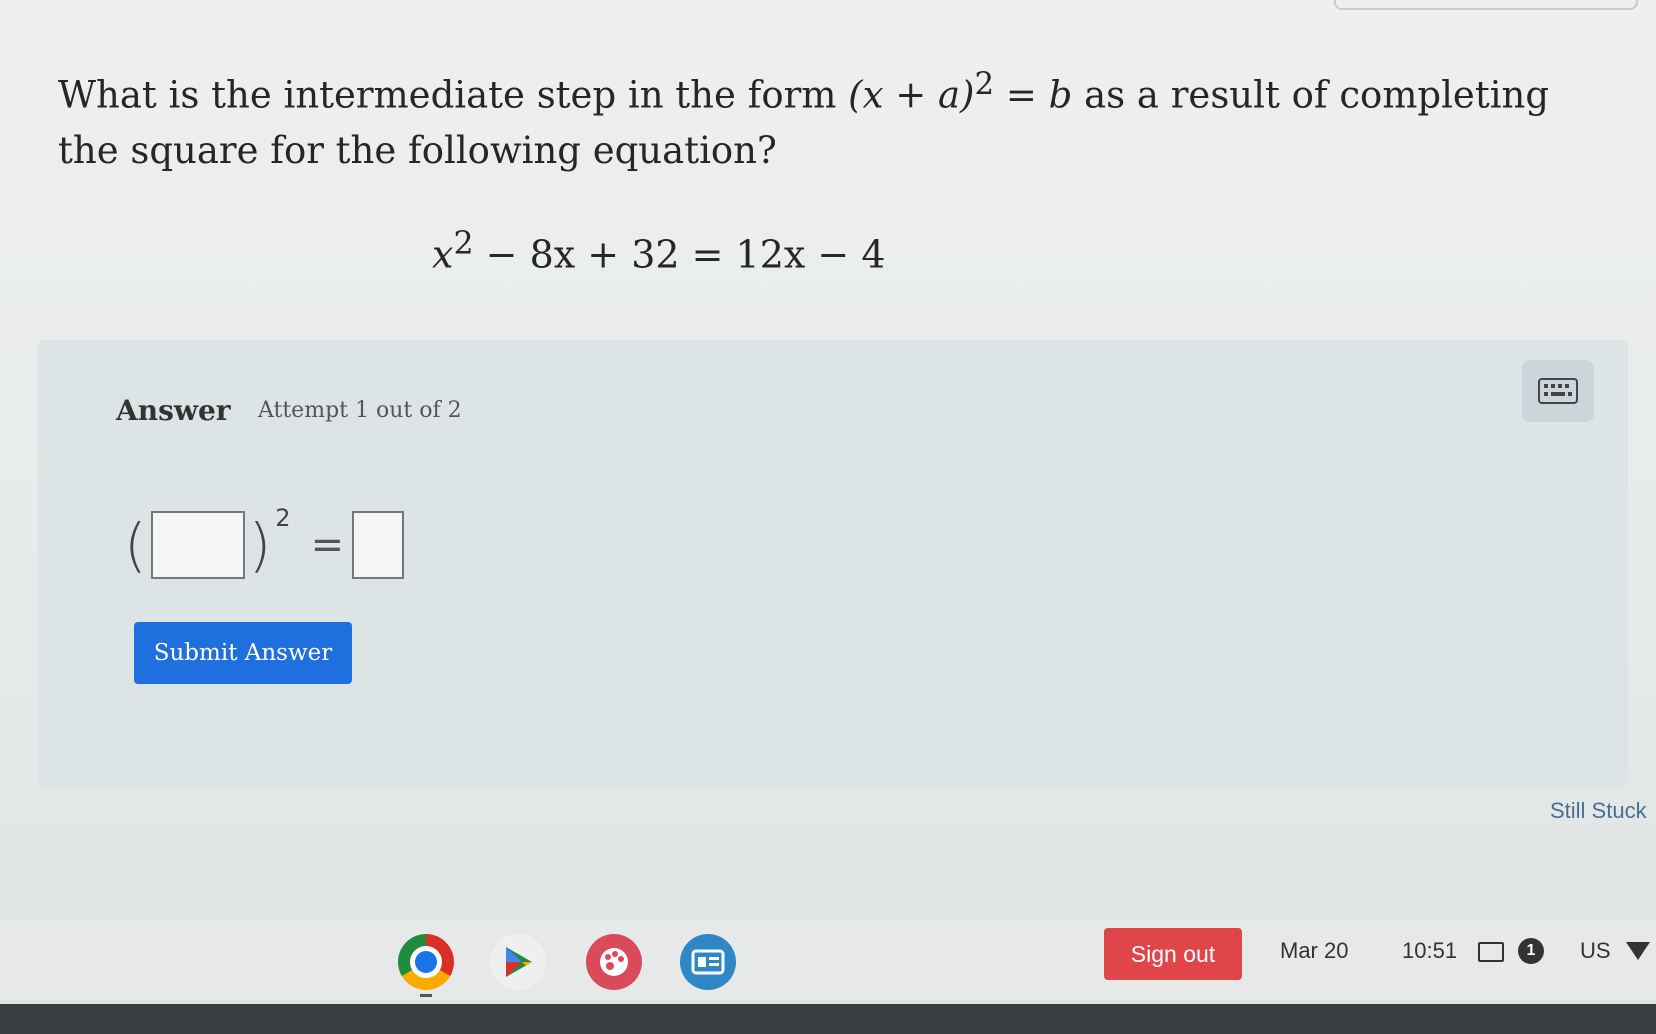 This screenshot has height=1034, width=1656. I want to click on palette-icon, so click(614, 962).